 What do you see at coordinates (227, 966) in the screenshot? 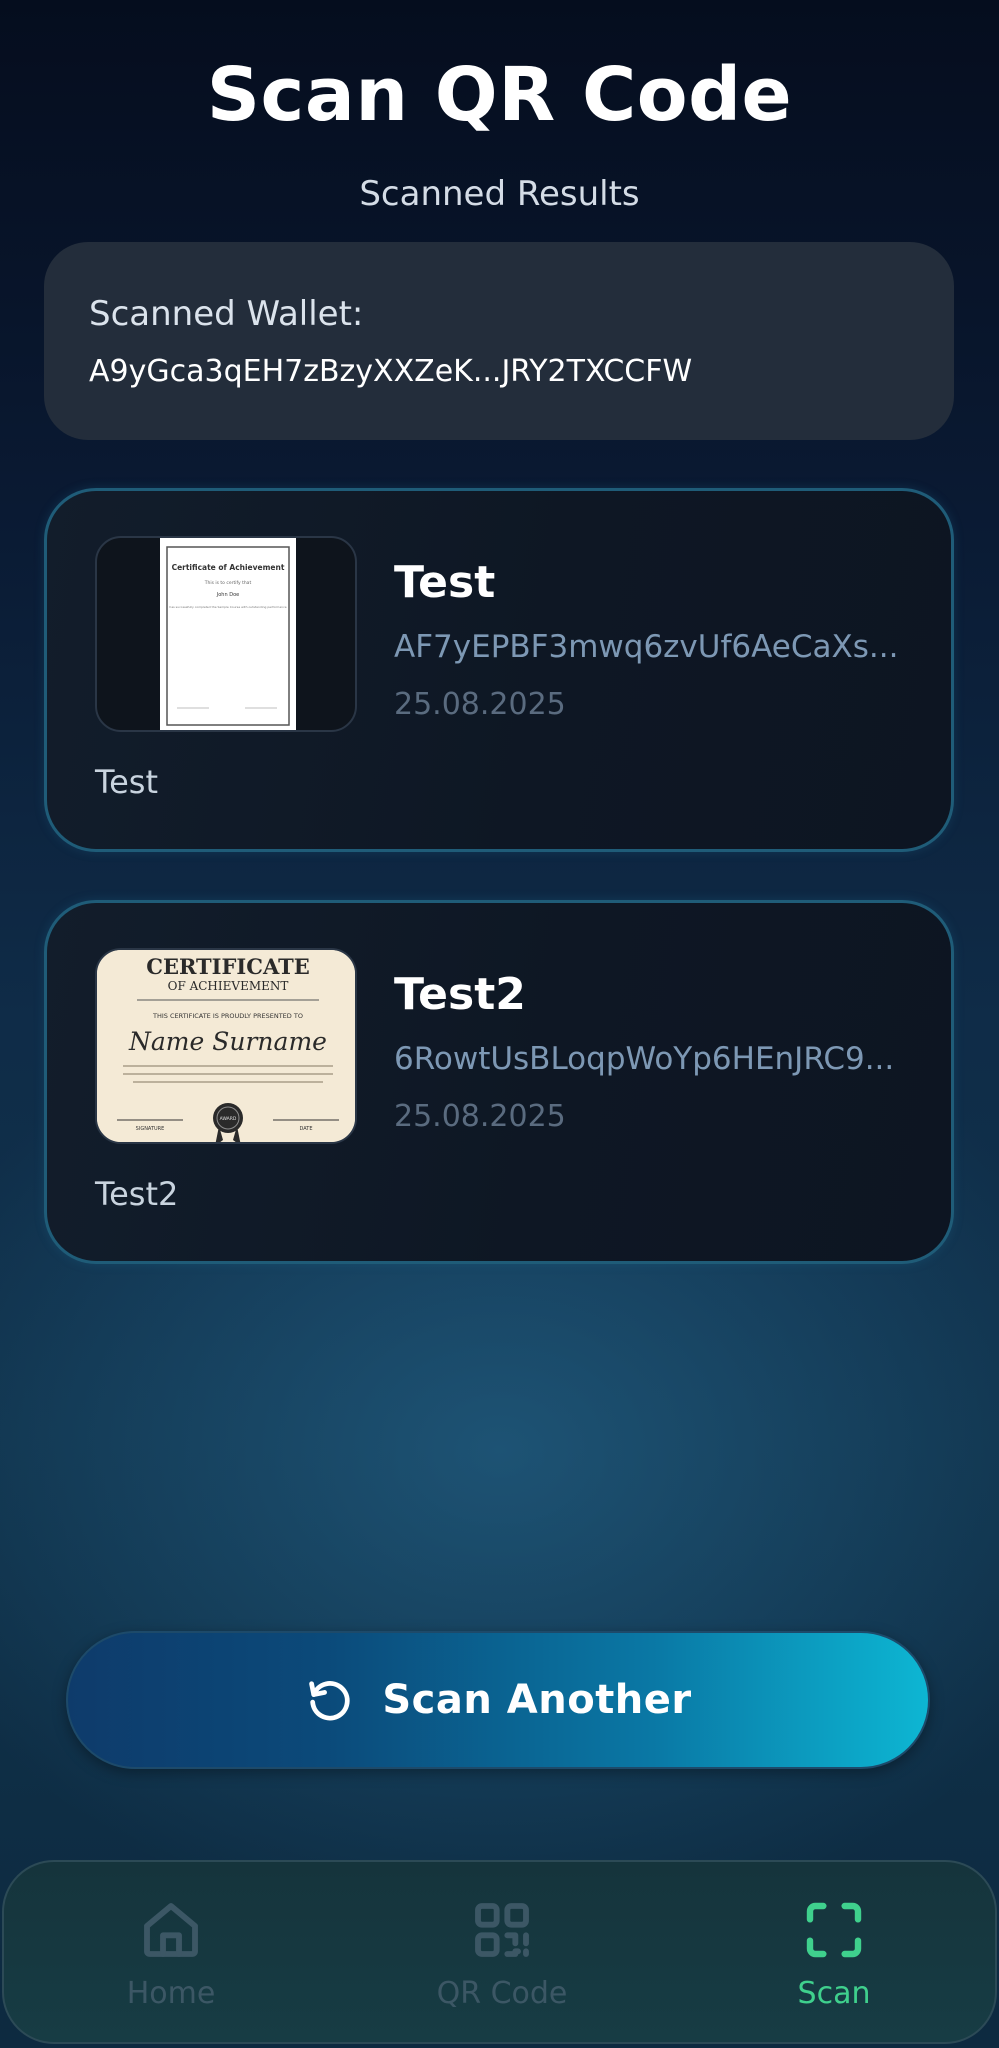
I see `thumb-title: CERTIFICATE` at bounding box center [227, 966].